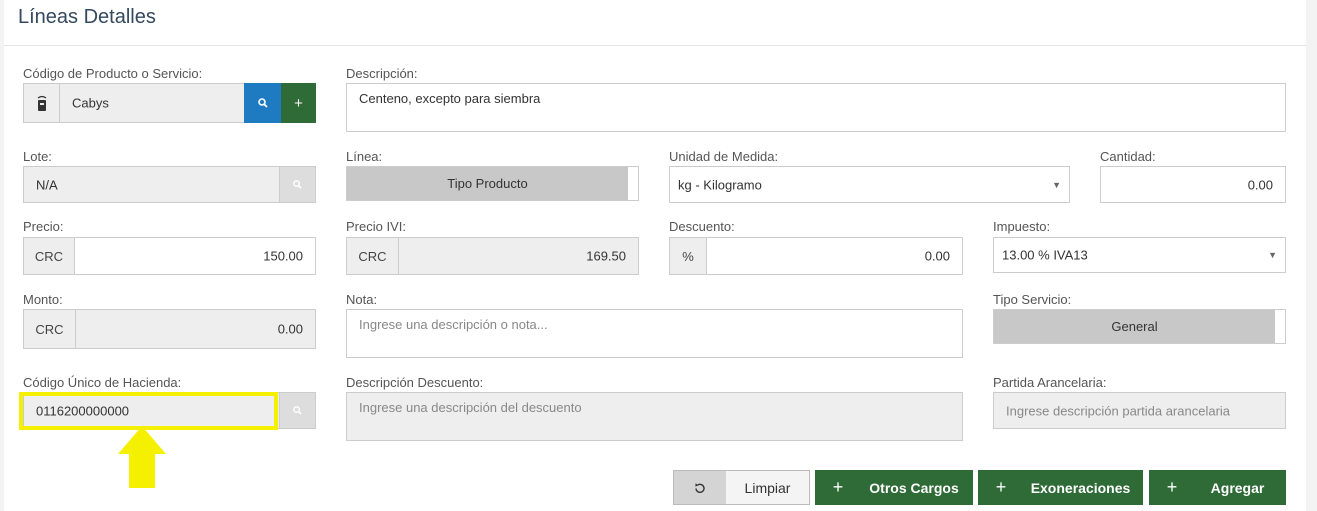 The height and width of the screenshot is (511, 1317). What do you see at coordinates (382, 73) in the screenshot?
I see `descripcion-label: Descripción:` at bounding box center [382, 73].